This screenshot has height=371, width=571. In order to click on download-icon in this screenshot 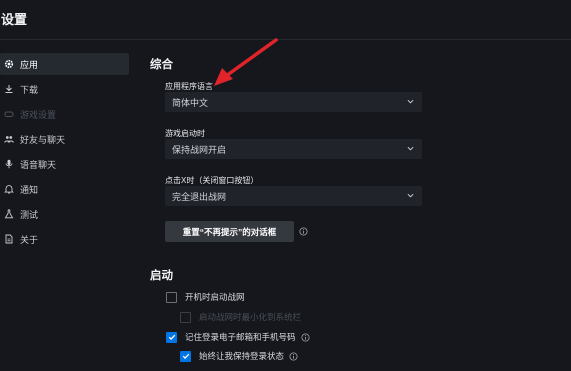, I will do `click(9, 89)`.